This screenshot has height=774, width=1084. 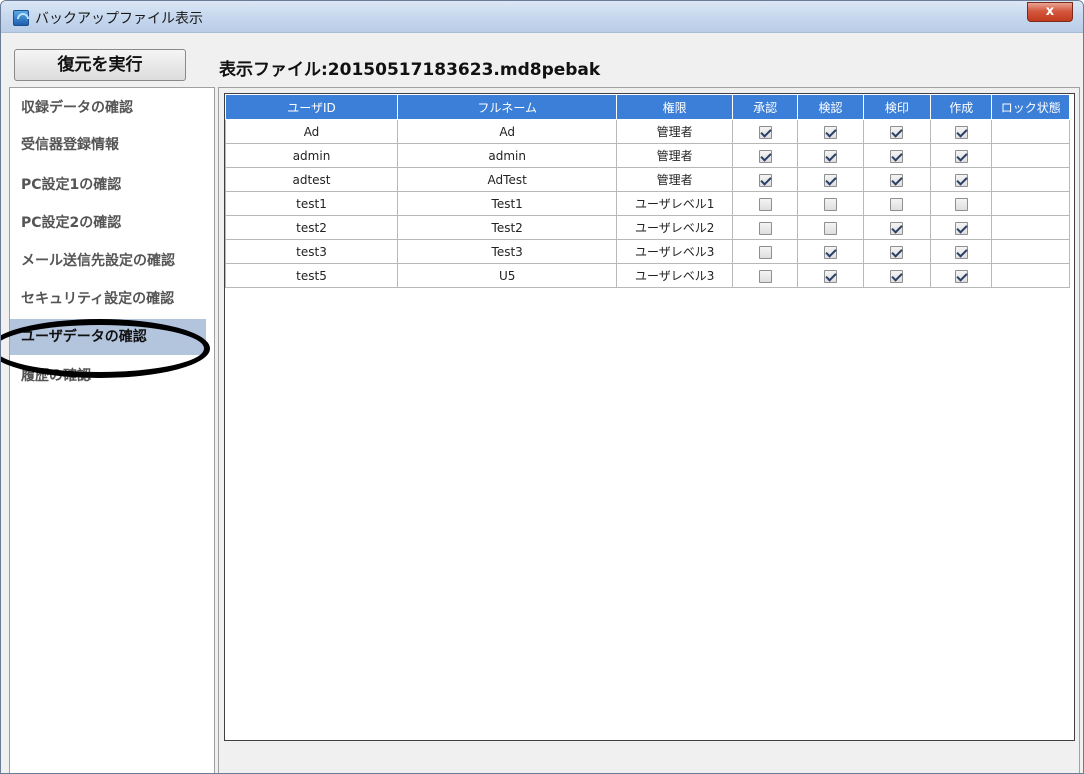 What do you see at coordinates (311, 203) in the screenshot?
I see `cell-user-id: test1` at bounding box center [311, 203].